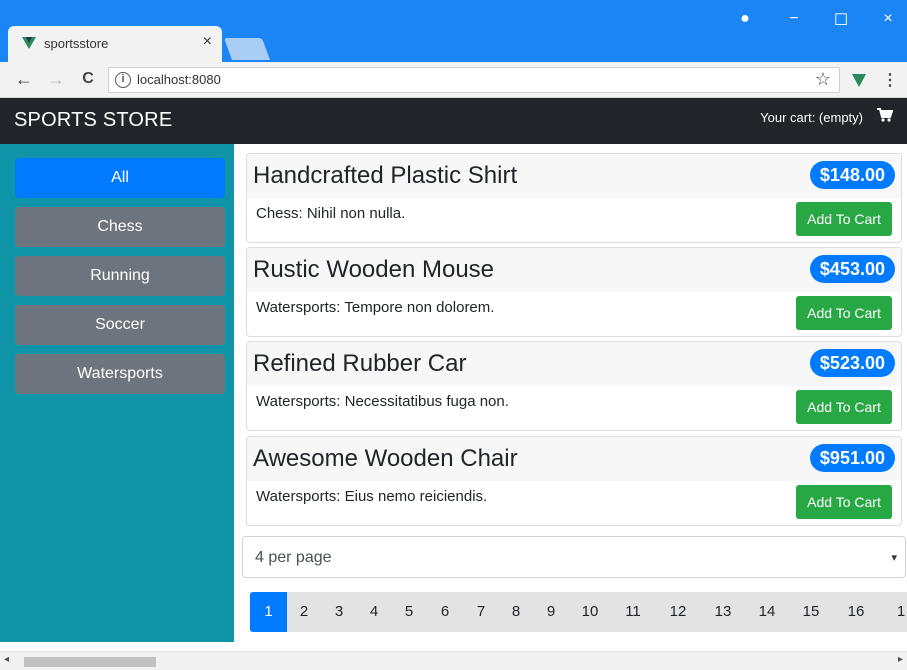  Describe the element at coordinates (120, 325) in the screenshot. I see `category-button-soccer: Soccer` at that location.